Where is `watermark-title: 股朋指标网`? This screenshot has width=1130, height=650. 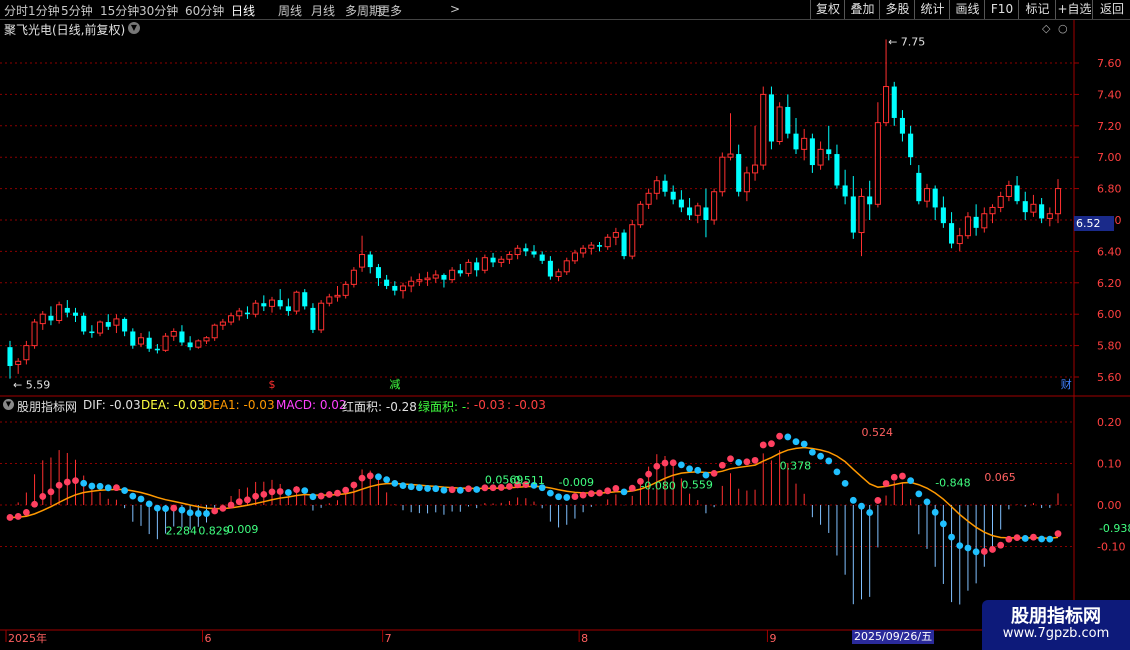 watermark-title: 股朋指标网 is located at coordinates (1056, 616).